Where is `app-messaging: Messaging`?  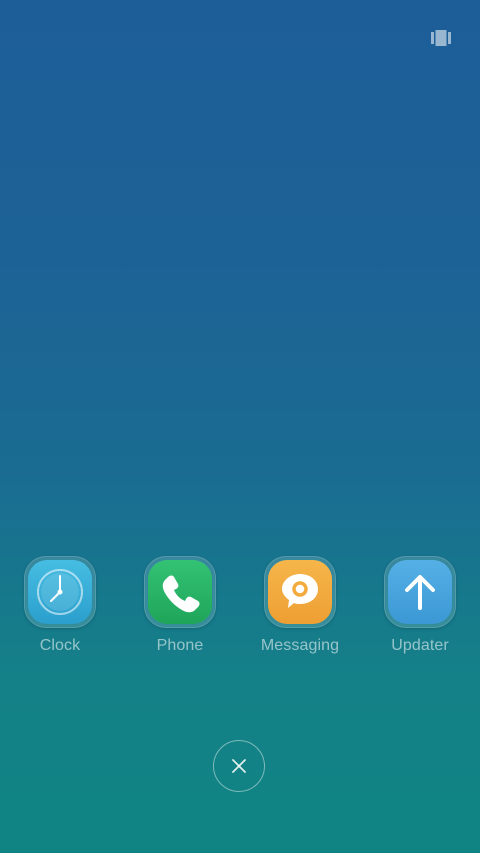
app-messaging: Messaging is located at coordinates (300, 611).